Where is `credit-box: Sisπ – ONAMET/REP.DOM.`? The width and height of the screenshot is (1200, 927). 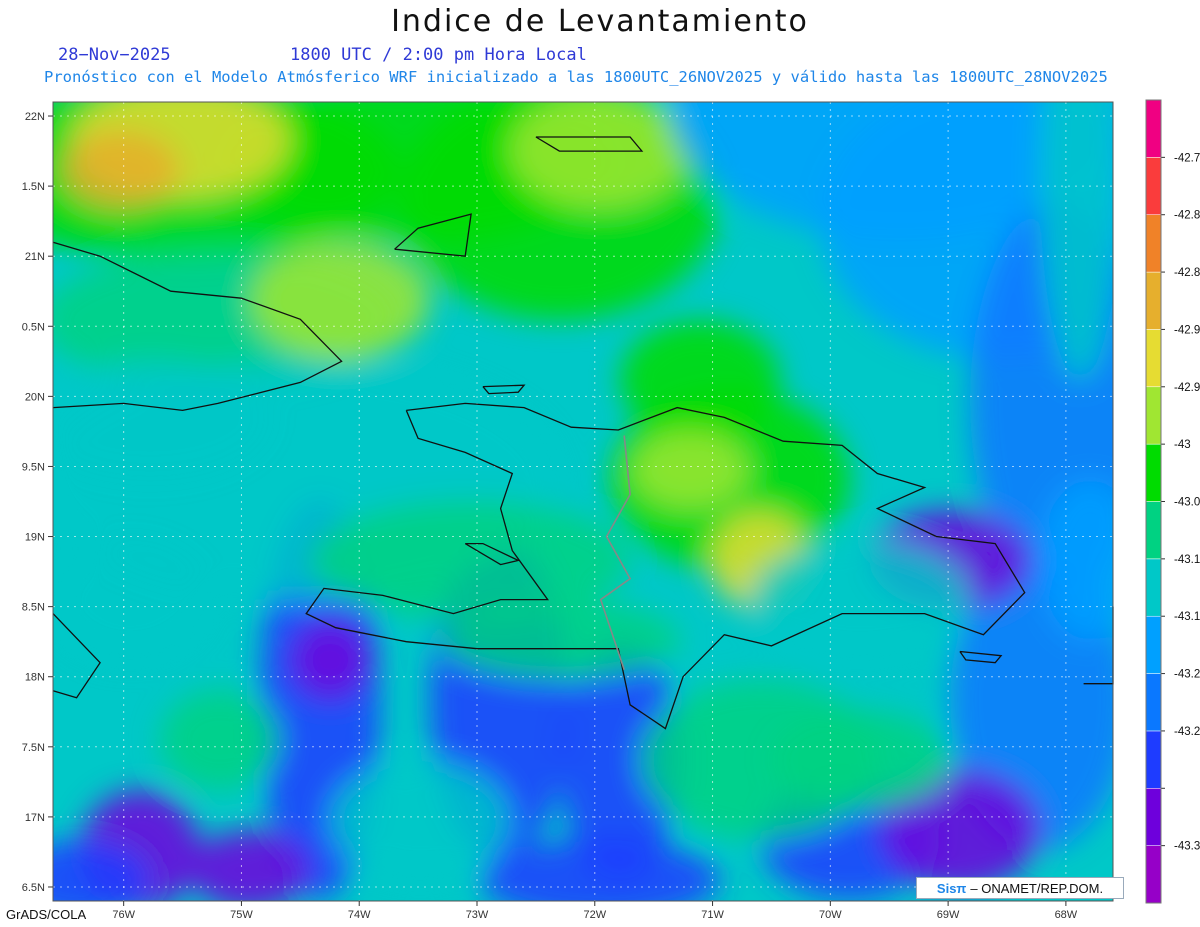 credit-box: Sisπ – ONAMET/REP.DOM. is located at coordinates (1020, 888).